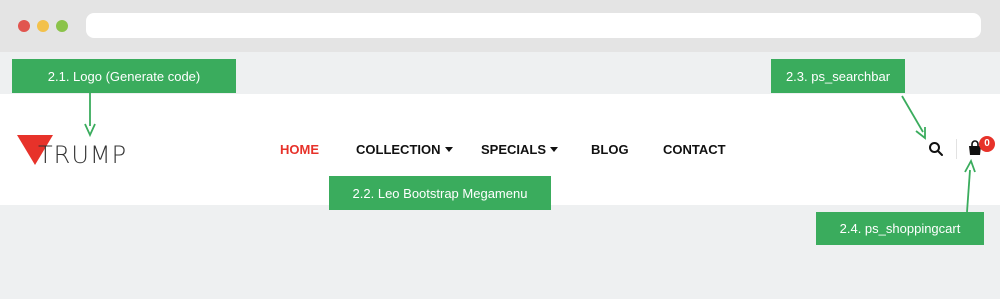 The image size is (1000, 299). What do you see at coordinates (62, 26) in the screenshot?
I see `maximize-window-dot` at bounding box center [62, 26].